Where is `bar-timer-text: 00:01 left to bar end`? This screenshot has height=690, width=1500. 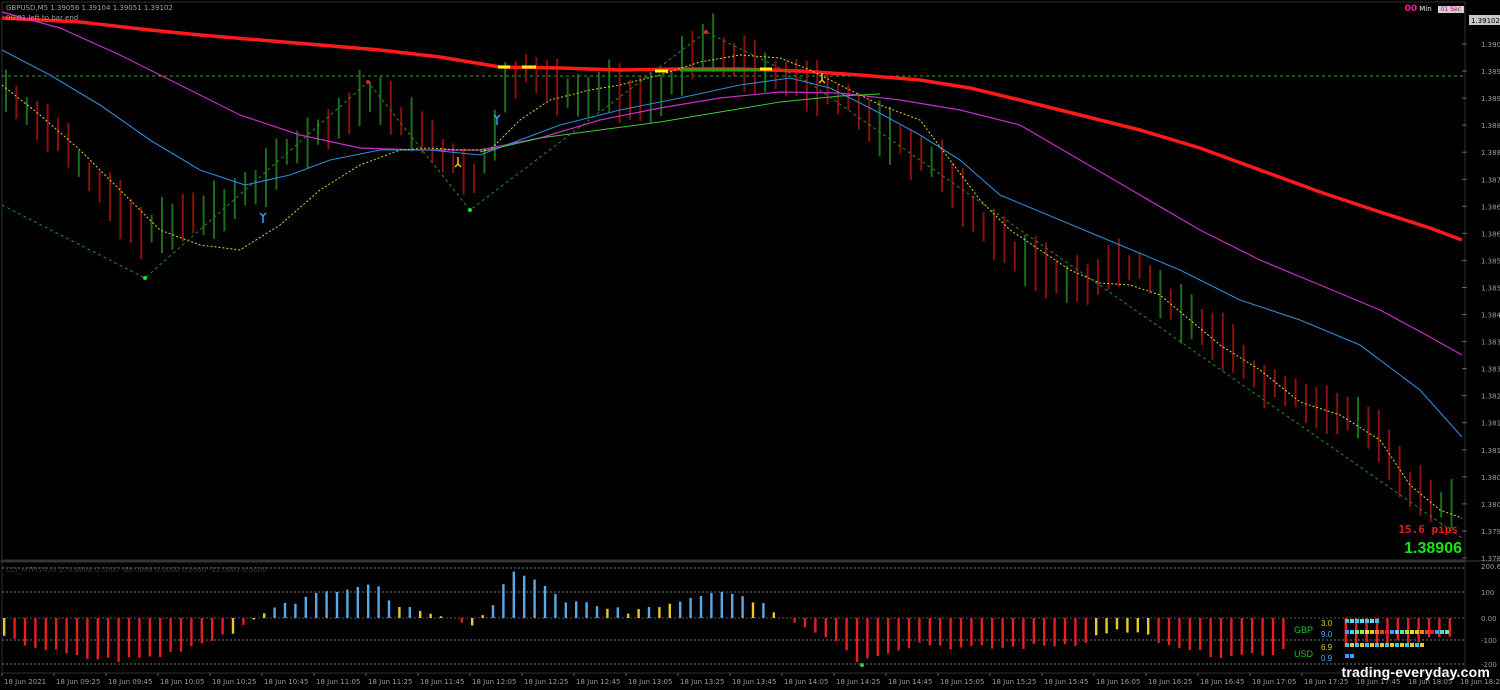
bar-timer-text: 00:01 left to bar end is located at coordinates (42, 18).